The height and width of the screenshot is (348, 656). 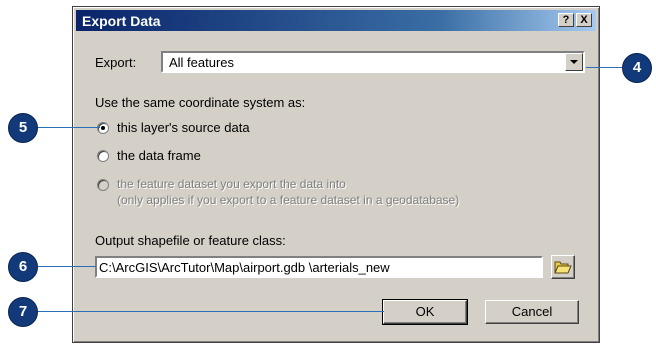 I want to click on open-folder-icon, so click(x=563, y=267).